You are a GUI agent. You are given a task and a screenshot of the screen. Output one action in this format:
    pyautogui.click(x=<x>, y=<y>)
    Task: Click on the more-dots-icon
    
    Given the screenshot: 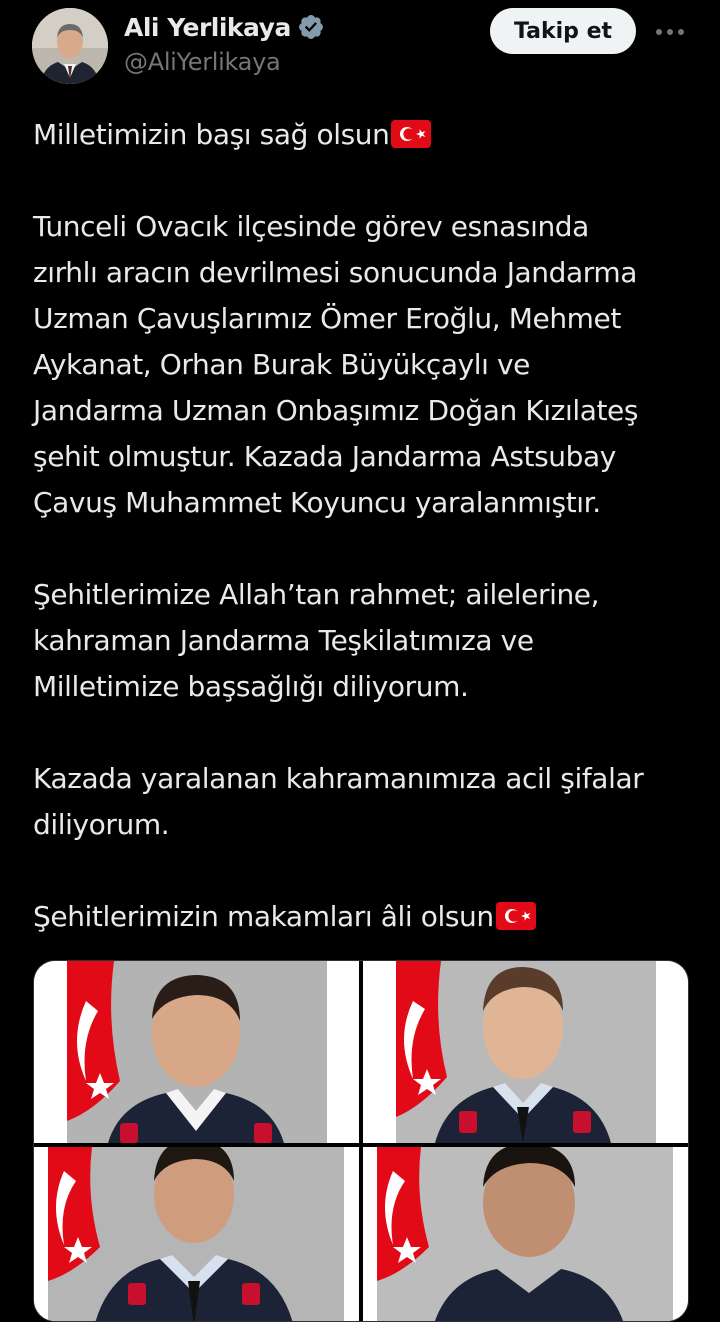 What is the action you would take?
    pyautogui.click(x=670, y=32)
    